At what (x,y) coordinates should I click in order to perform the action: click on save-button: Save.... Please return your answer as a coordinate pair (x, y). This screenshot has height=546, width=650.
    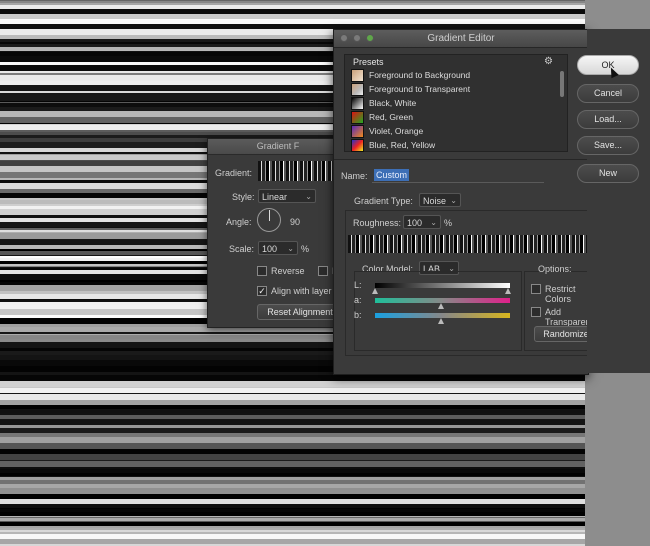
    Looking at the image, I should click on (608, 145).